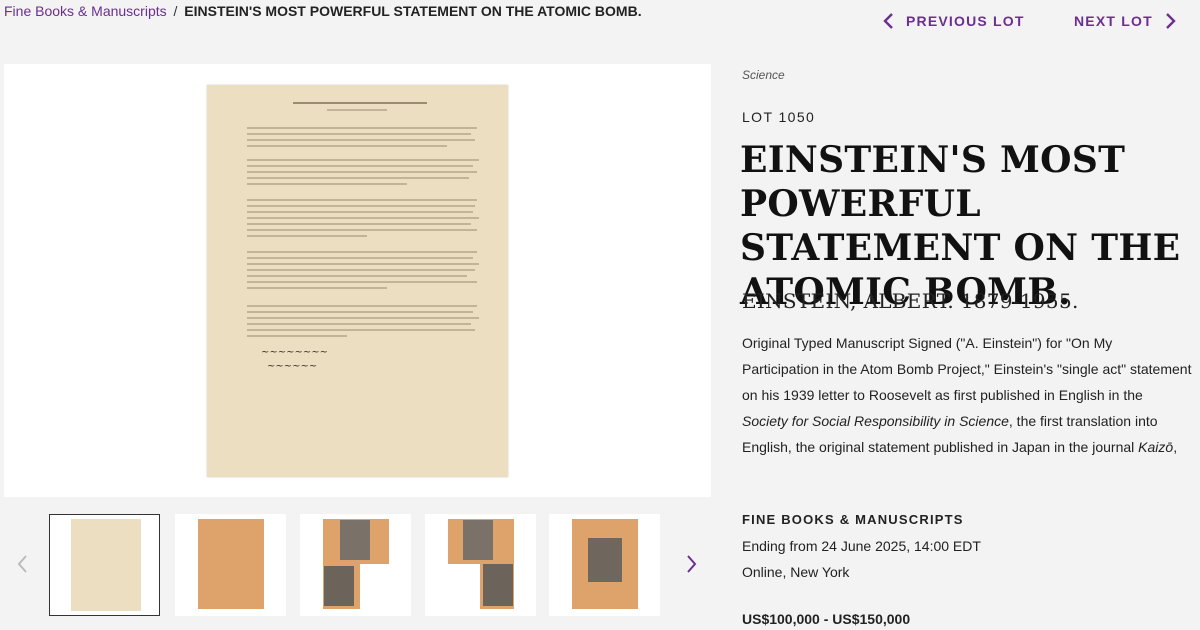  I want to click on lot-number: LOT 1050, so click(779, 117).